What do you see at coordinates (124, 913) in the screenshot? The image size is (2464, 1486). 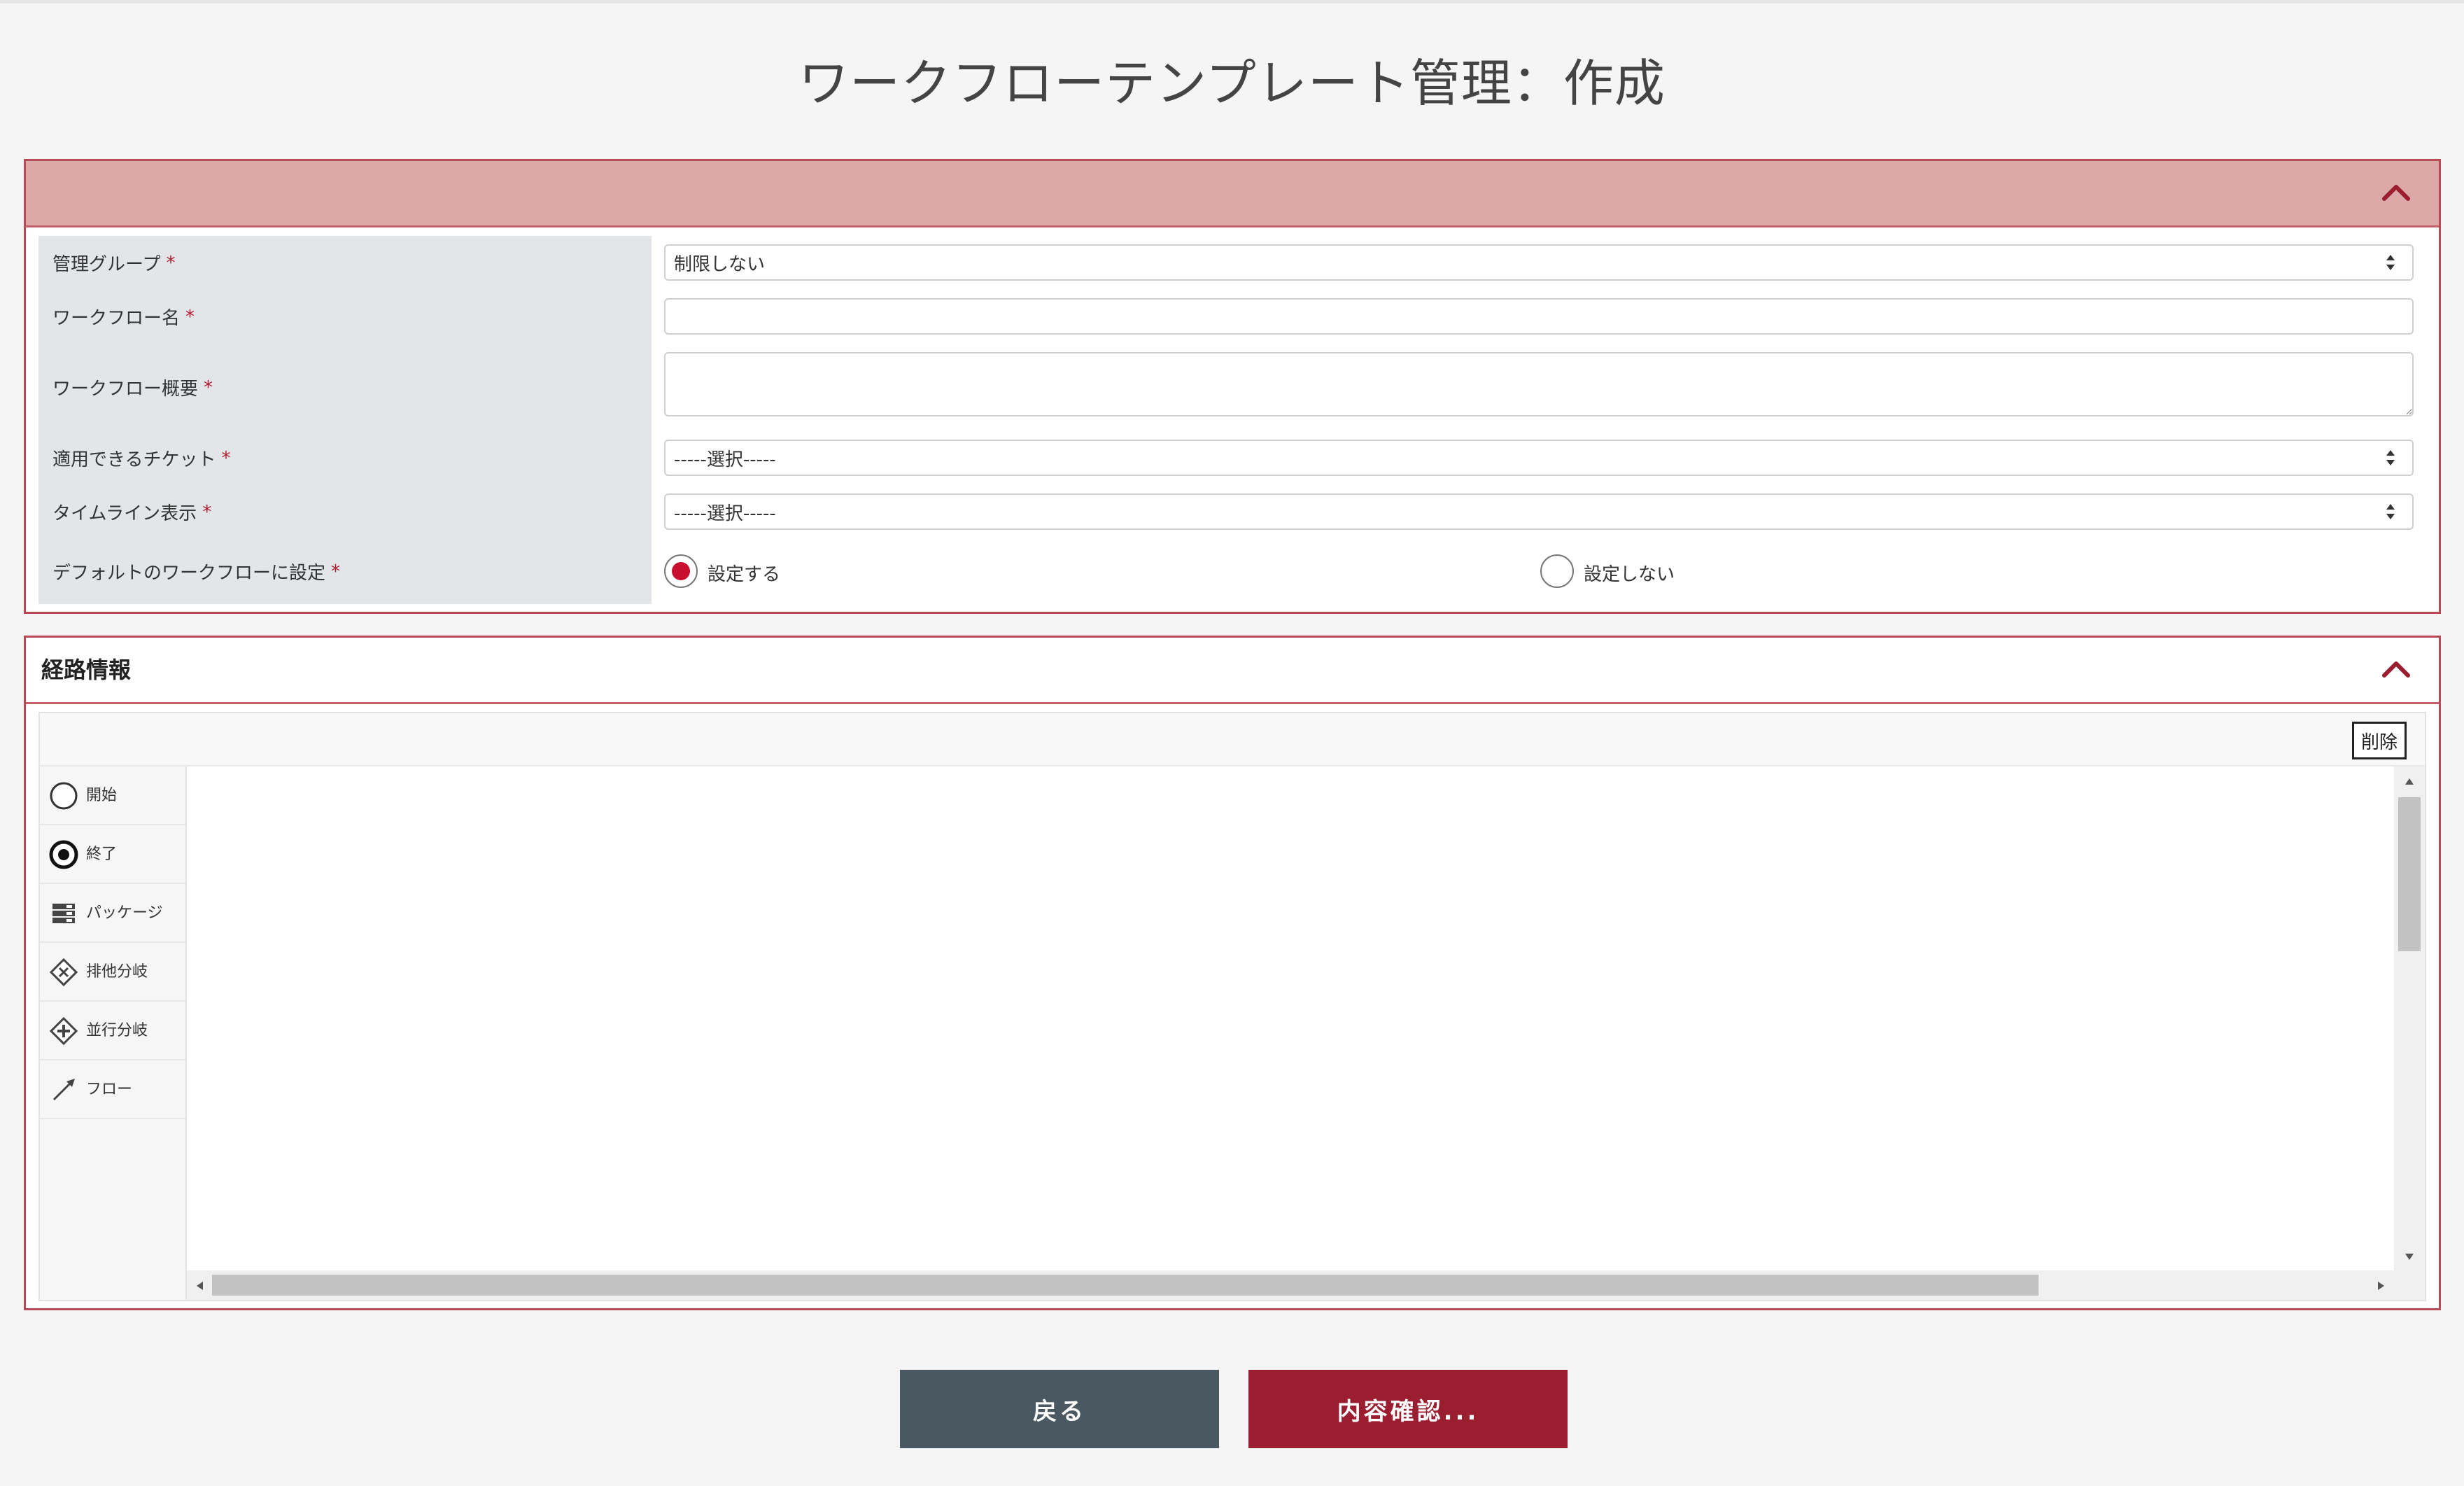 I see `palette-label: パッケージ` at bounding box center [124, 913].